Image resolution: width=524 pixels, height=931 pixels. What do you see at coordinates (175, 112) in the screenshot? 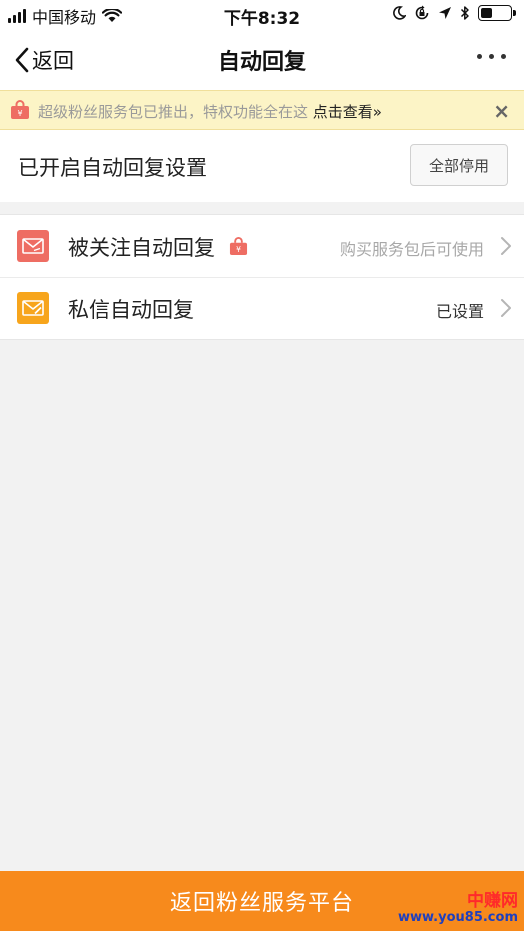
I see `promo-message: 超级粉丝服务包已推出，特权功能全在这` at bounding box center [175, 112].